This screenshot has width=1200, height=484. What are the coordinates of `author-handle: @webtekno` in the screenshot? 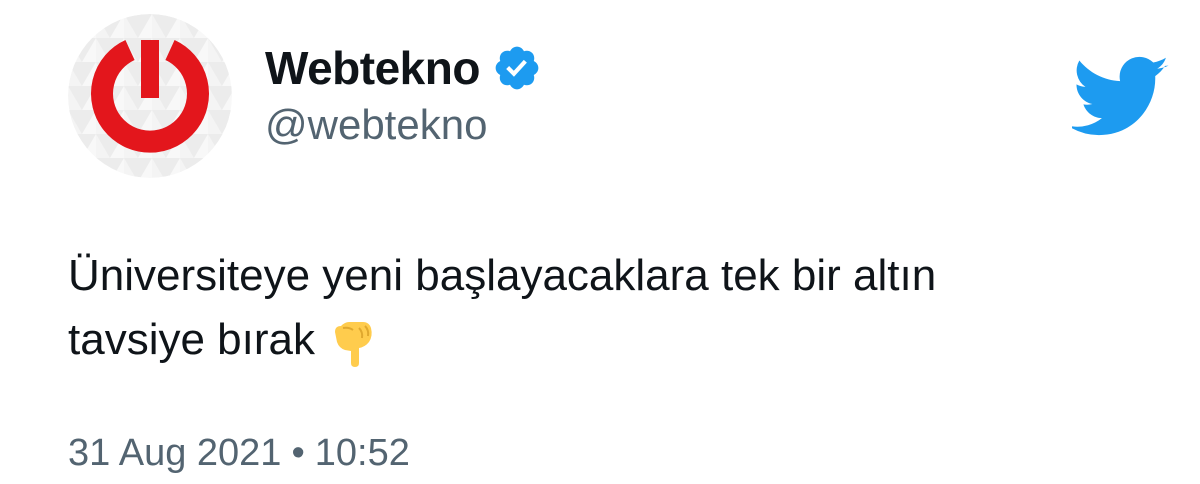 It's located at (376, 125).